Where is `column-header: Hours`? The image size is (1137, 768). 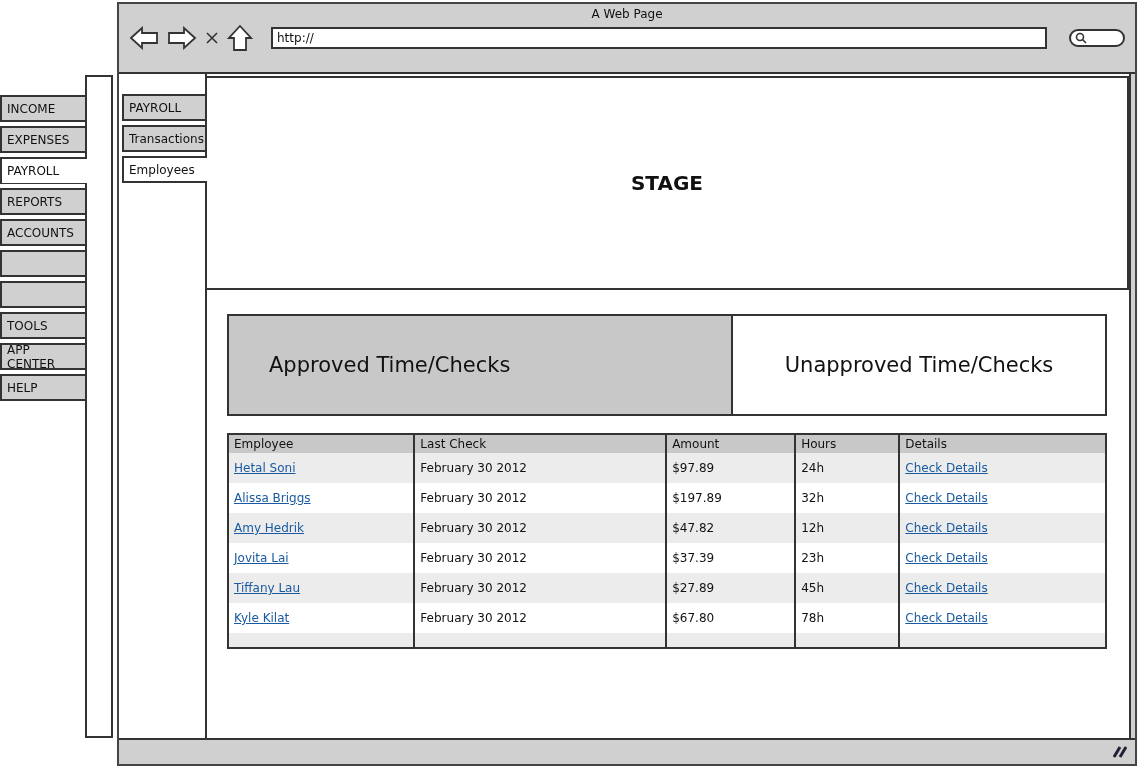
column-header: Hours is located at coordinates (847, 443).